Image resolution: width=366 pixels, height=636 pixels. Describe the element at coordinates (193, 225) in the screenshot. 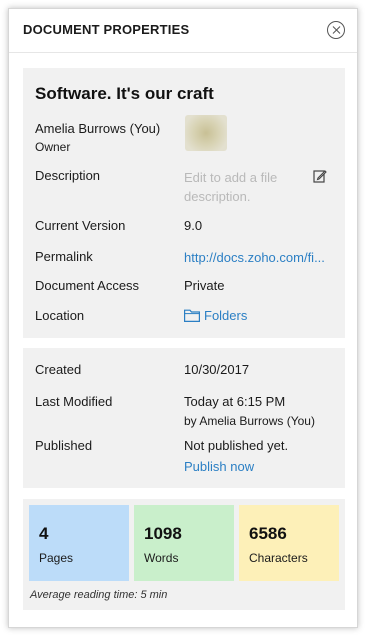

I see `current-version-value: 9.0` at that location.